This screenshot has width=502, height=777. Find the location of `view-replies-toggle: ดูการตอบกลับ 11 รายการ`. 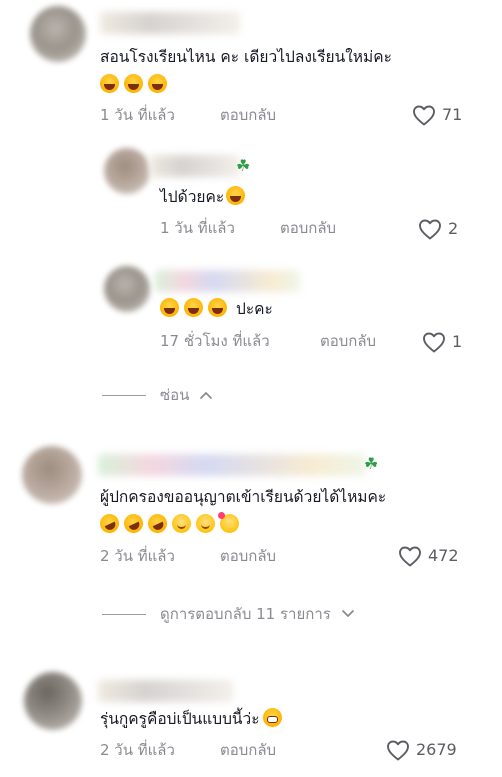

view-replies-toggle: ดูการตอบกลับ 11 รายการ is located at coordinates (228, 614).